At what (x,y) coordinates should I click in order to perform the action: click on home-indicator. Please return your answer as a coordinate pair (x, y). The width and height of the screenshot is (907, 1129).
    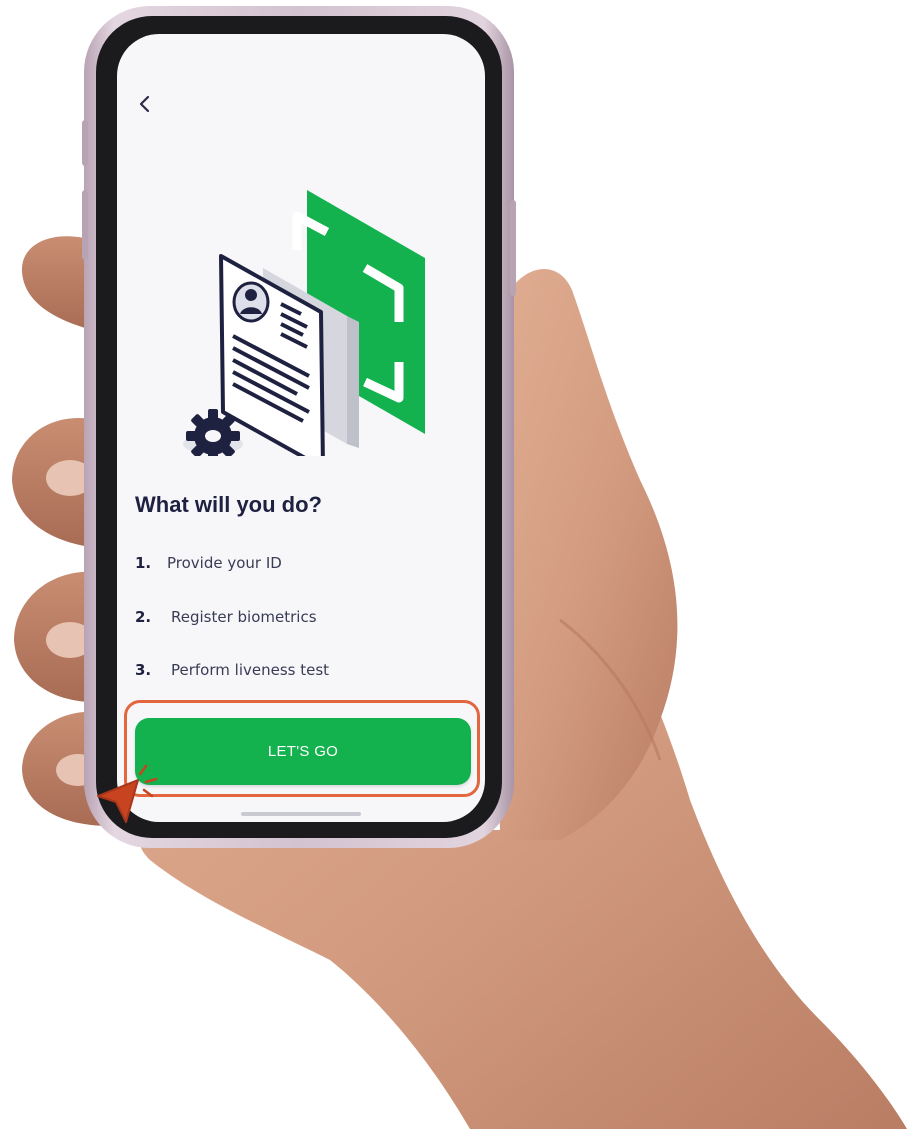
    Looking at the image, I should click on (301, 814).